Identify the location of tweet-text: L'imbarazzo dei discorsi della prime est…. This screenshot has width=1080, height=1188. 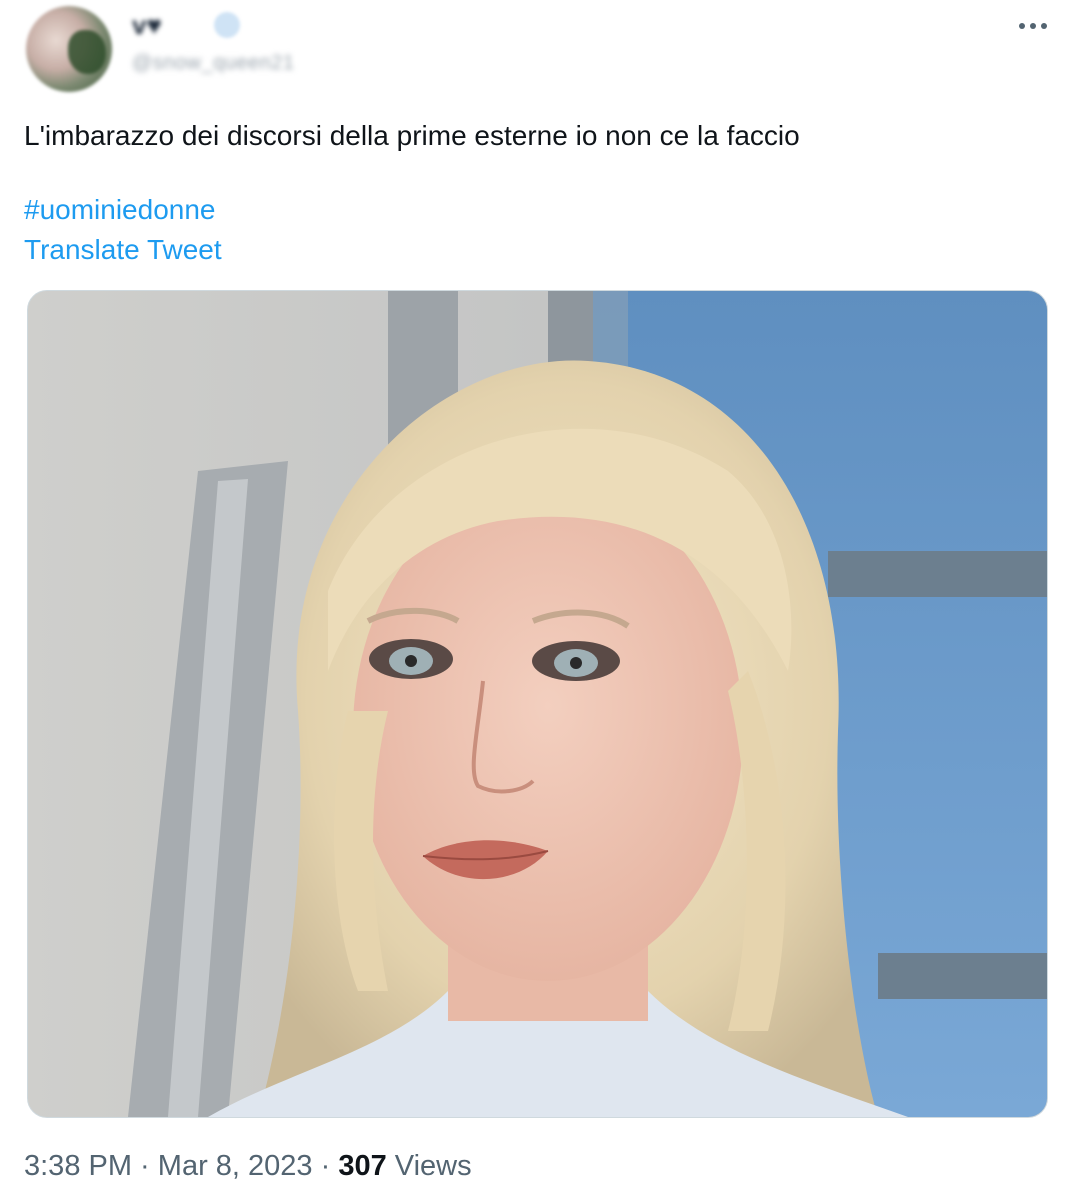
(412, 135).